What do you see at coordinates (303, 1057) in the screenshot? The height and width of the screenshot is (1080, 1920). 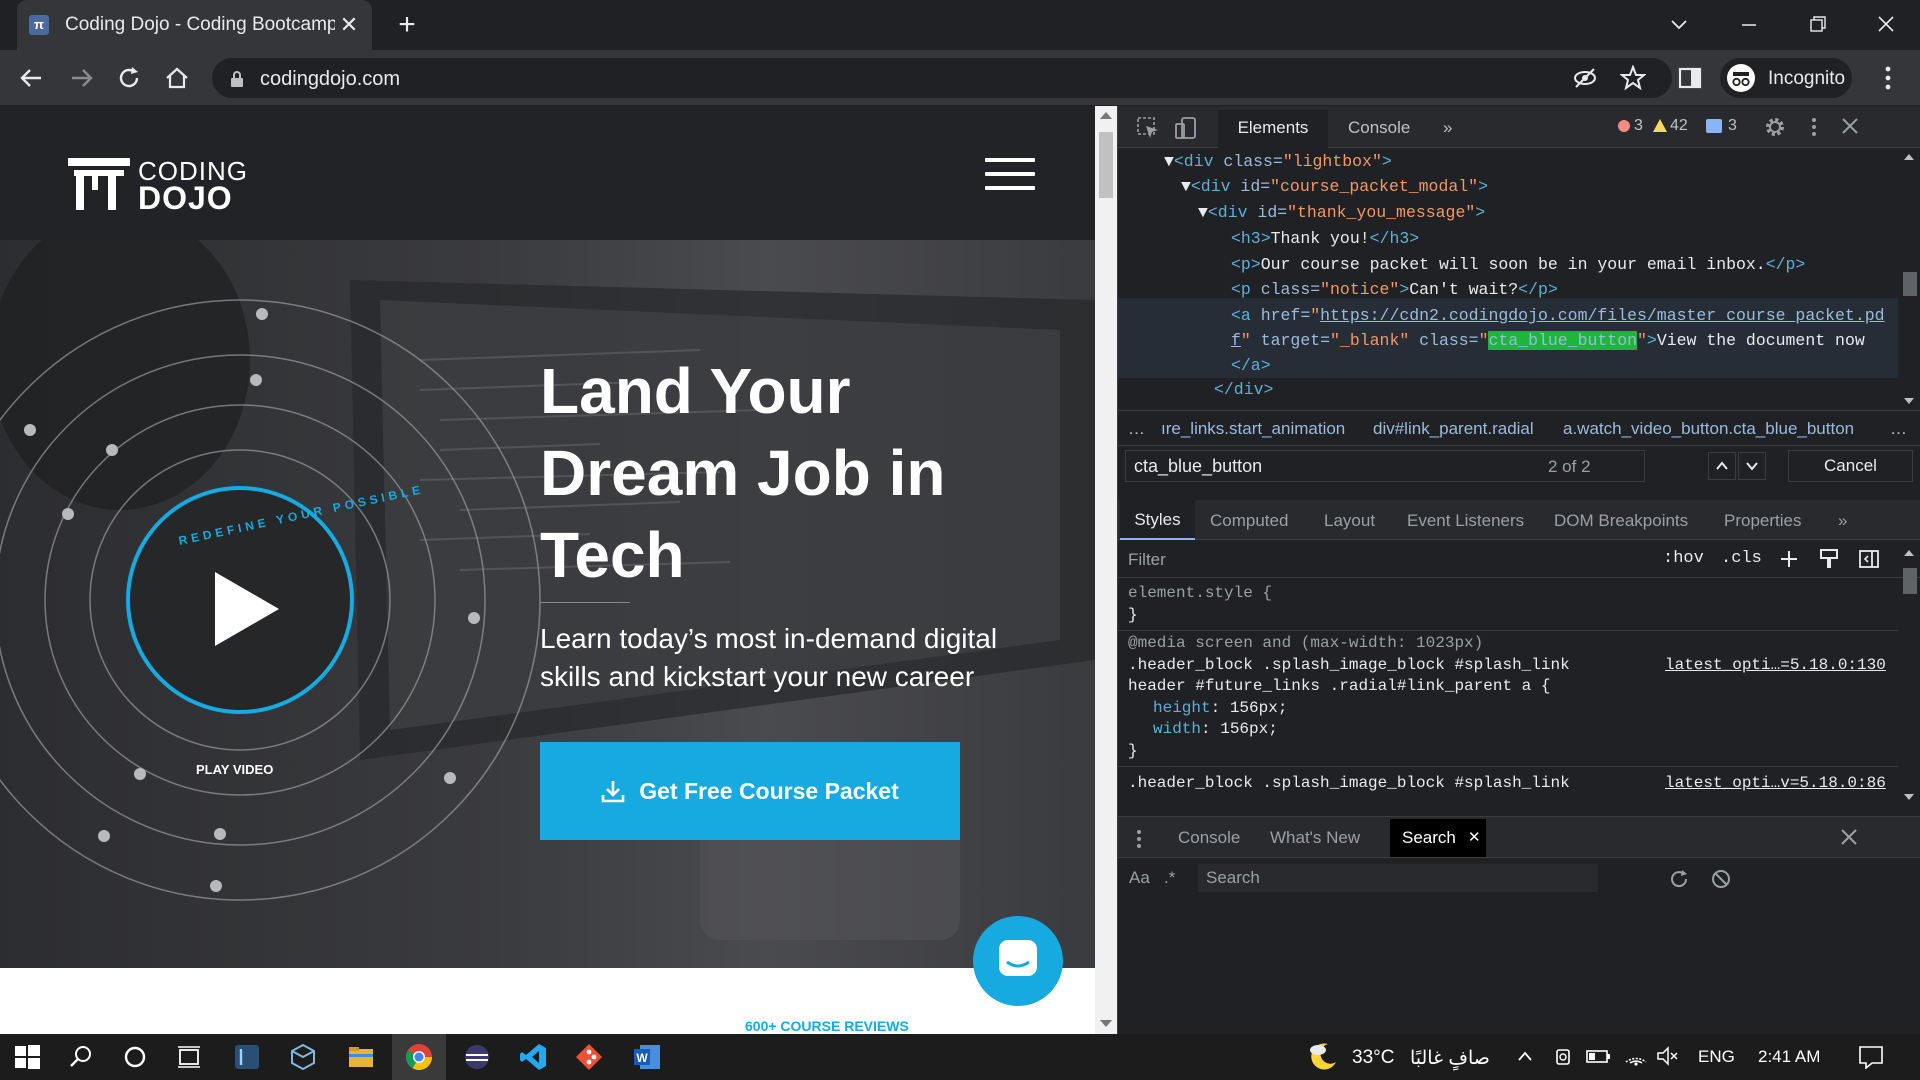 I see `3d-cube-app-icon` at bounding box center [303, 1057].